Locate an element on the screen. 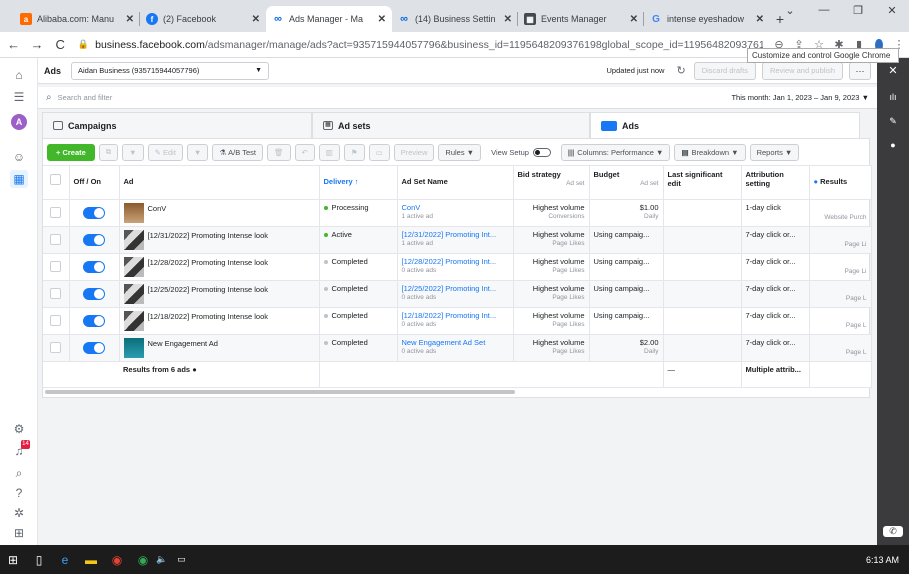 The width and height of the screenshot is (909, 574). ad-name: [12/31/2022] Promoting Intense look is located at coordinates (208, 235).